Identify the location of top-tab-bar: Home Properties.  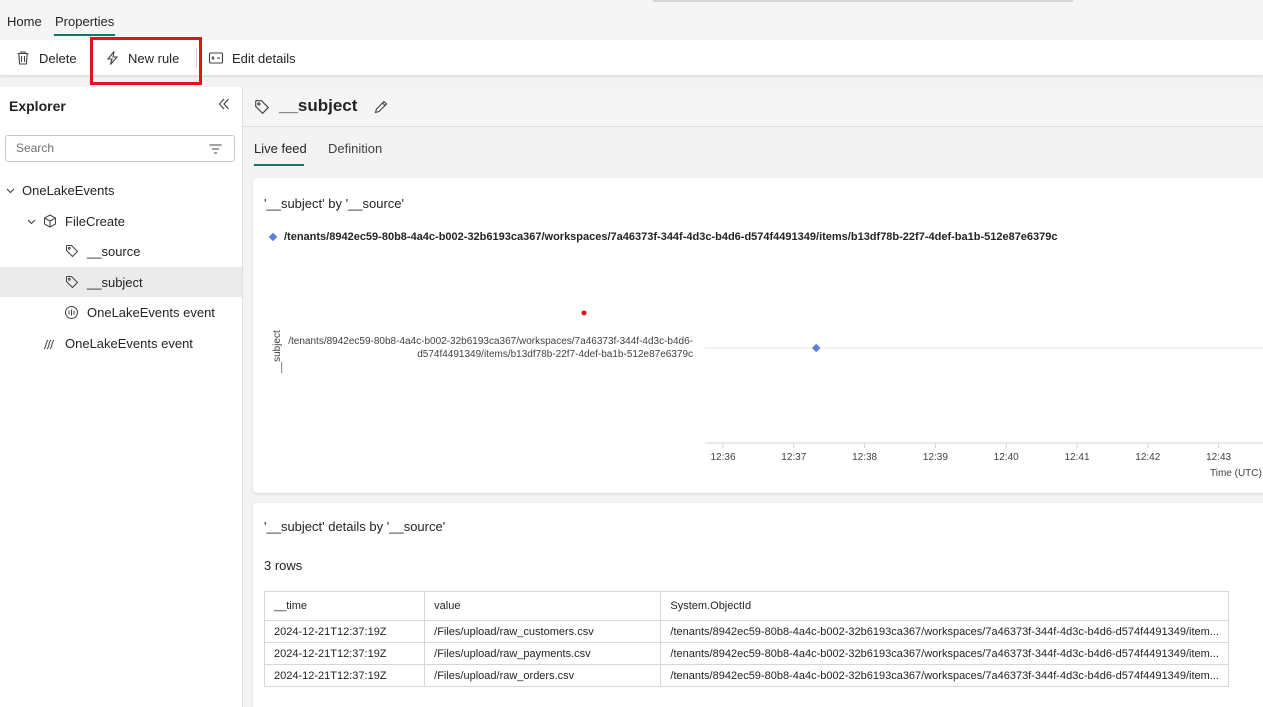
(631, 20).